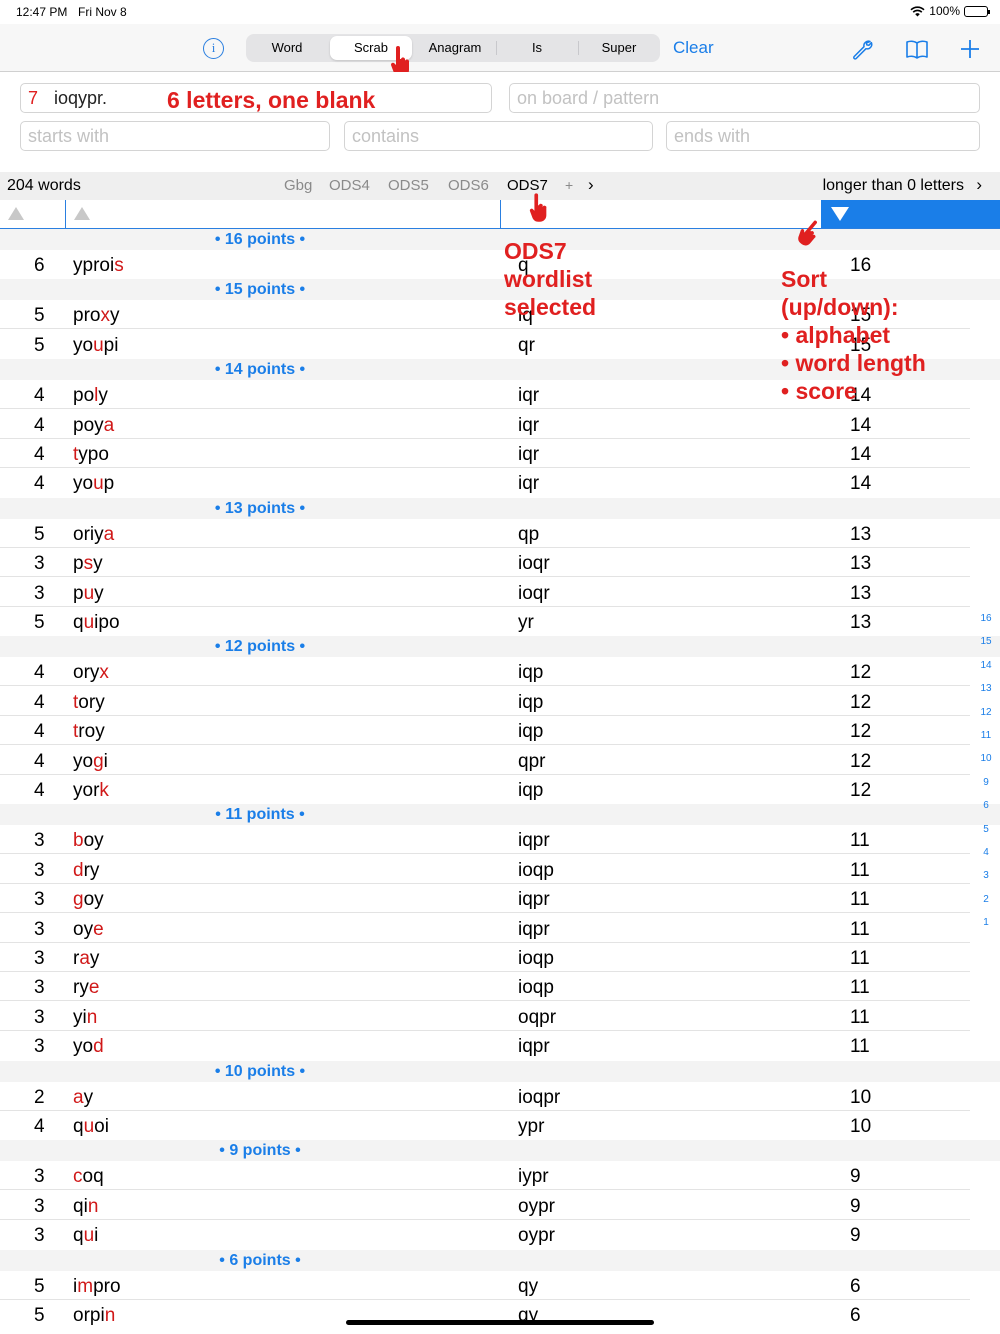 The image size is (1000, 1334). I want to click on wordlist-ods4: ODS4, so click(349, 185).